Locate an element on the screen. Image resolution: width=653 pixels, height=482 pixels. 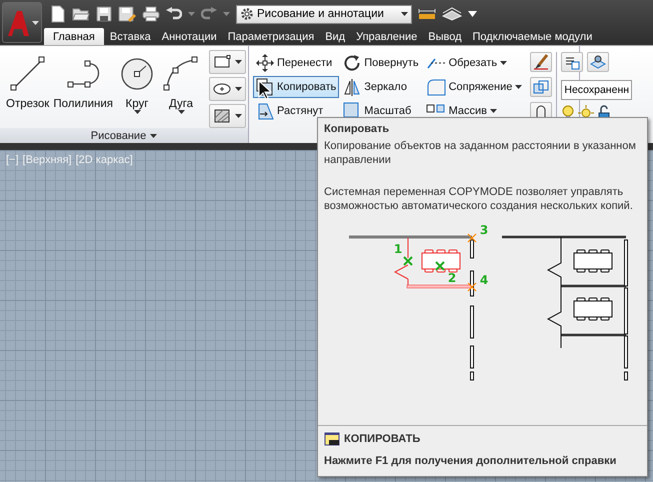
workspace-dropdown: Рисование и аннотации is located at coordinates (324, 14).